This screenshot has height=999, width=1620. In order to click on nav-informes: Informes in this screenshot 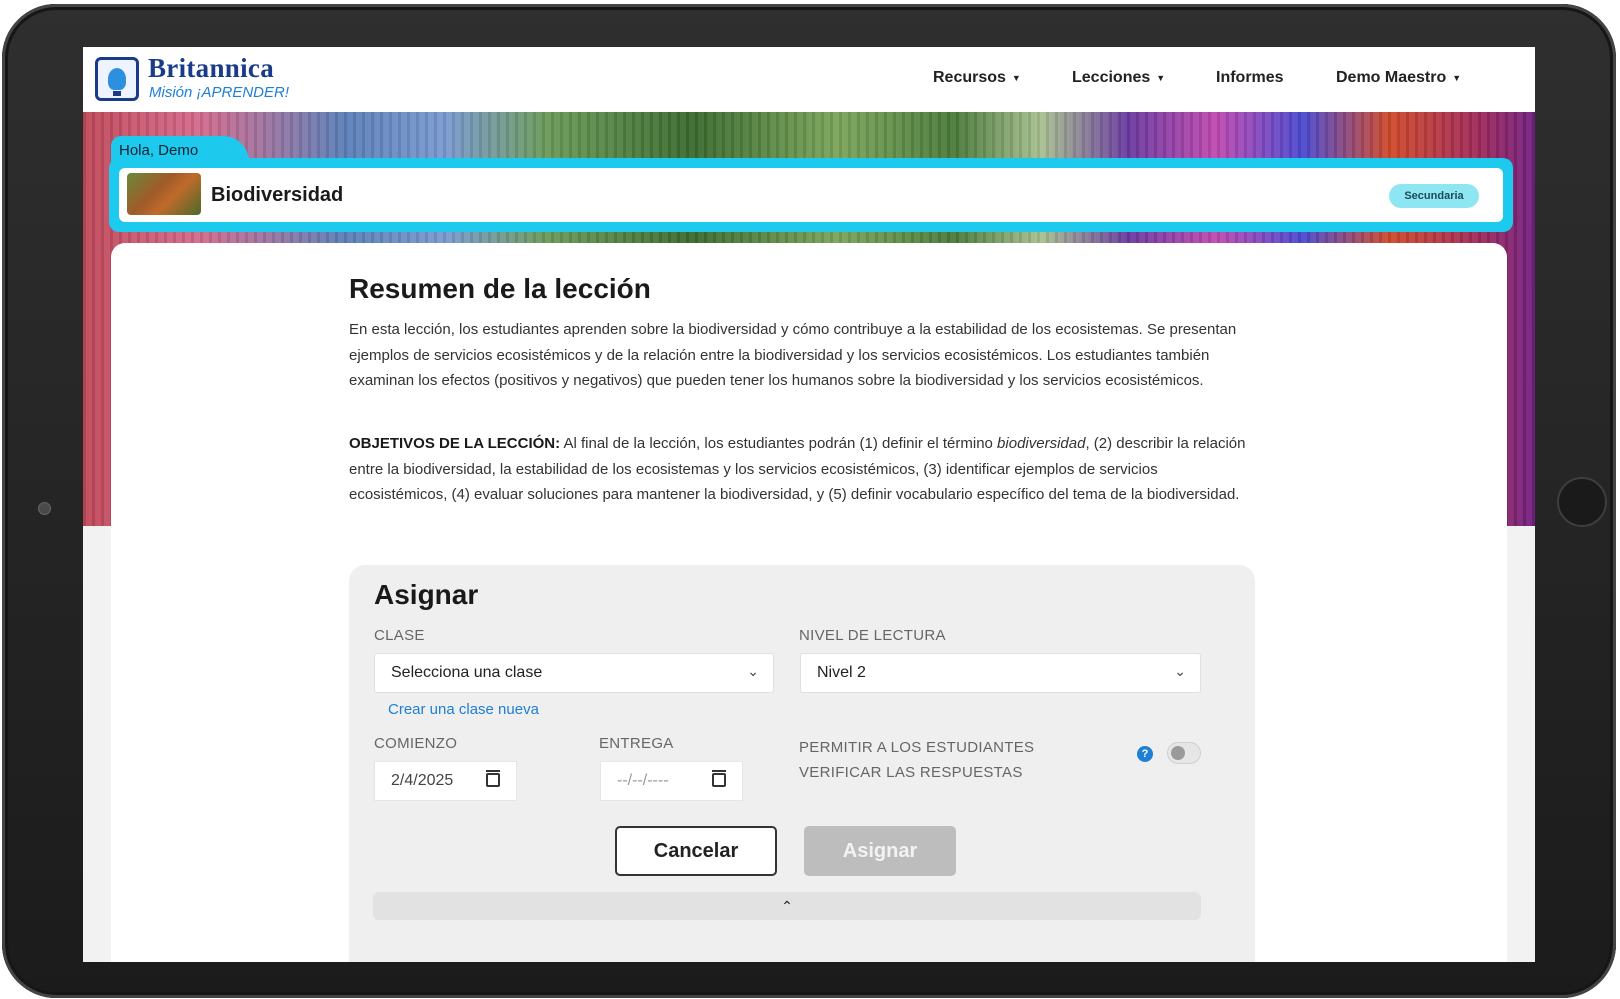, I will do `click(1250, 78)`.